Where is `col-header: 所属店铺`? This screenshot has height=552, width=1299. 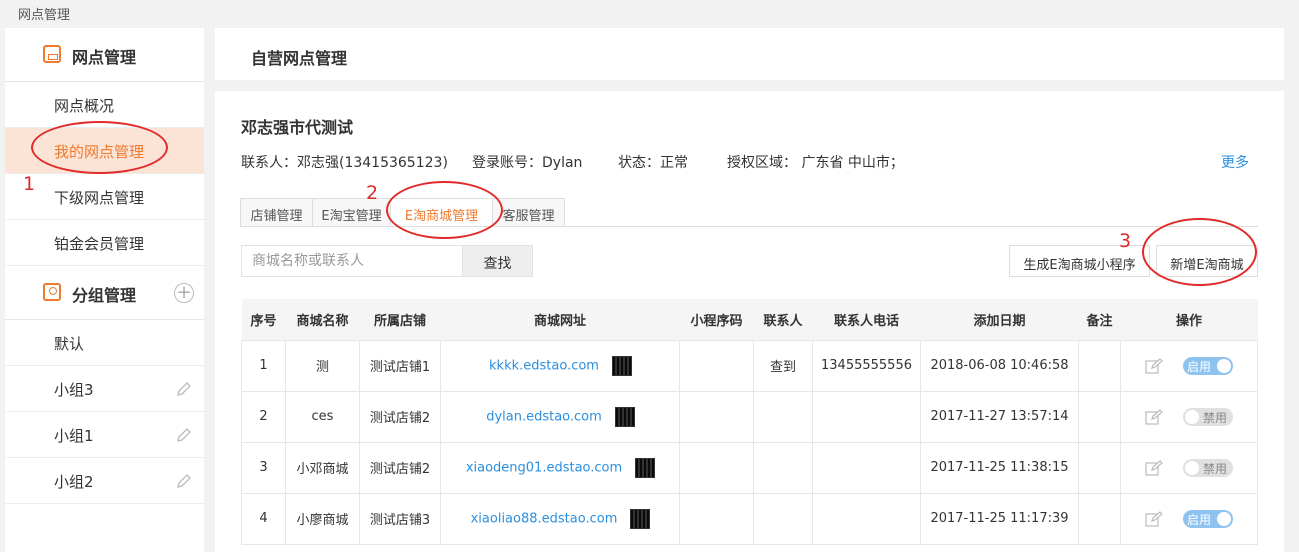
col-header: 所属店铺 is located at coordinates (400, 319).